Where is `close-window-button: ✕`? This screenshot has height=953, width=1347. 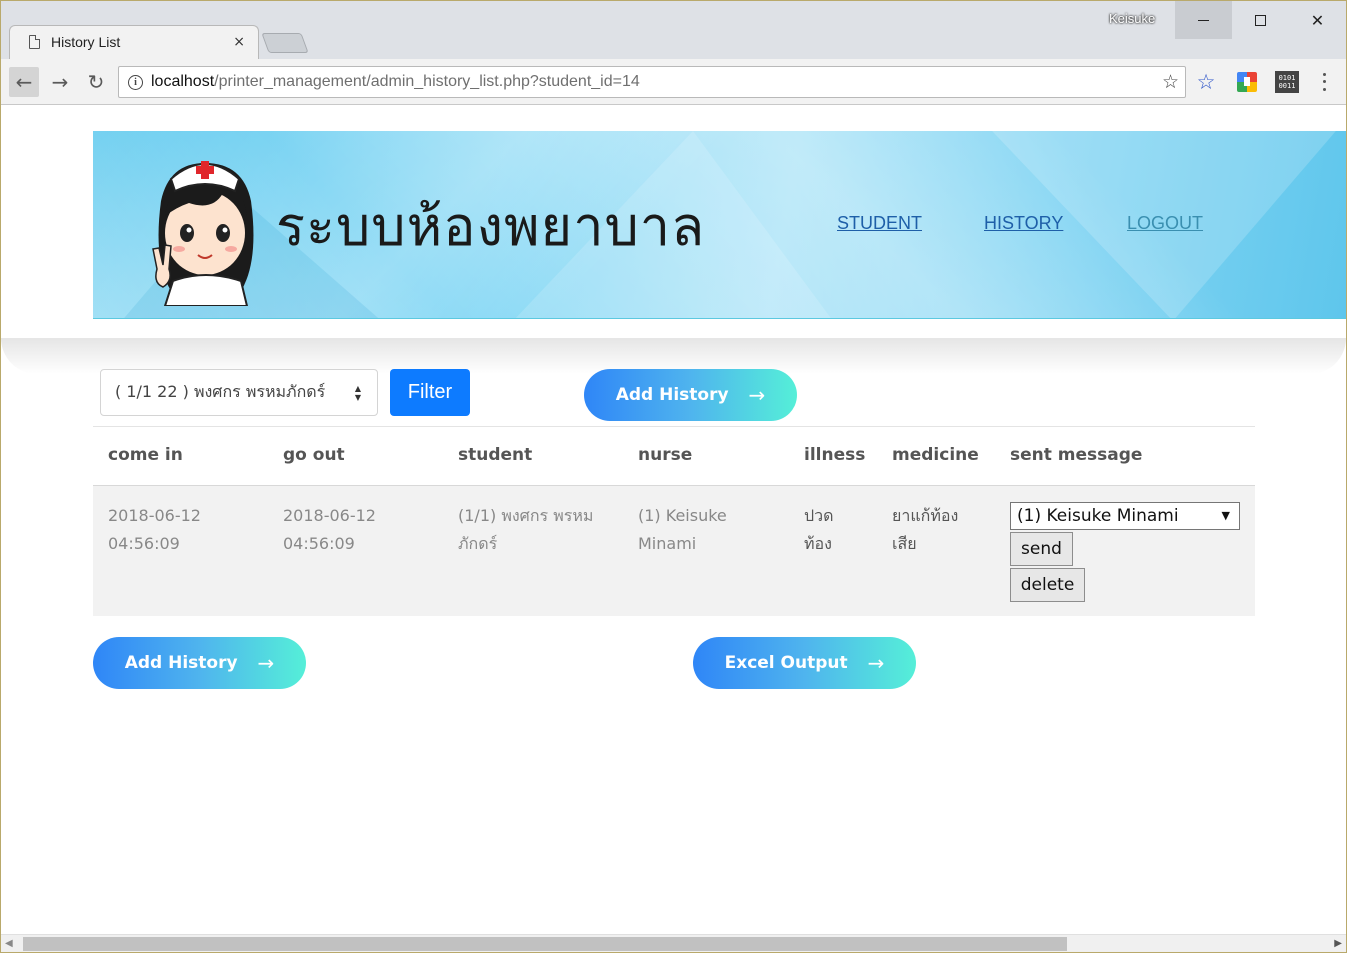
close-window-button: ✕ is located at coordinates (1317, 20).